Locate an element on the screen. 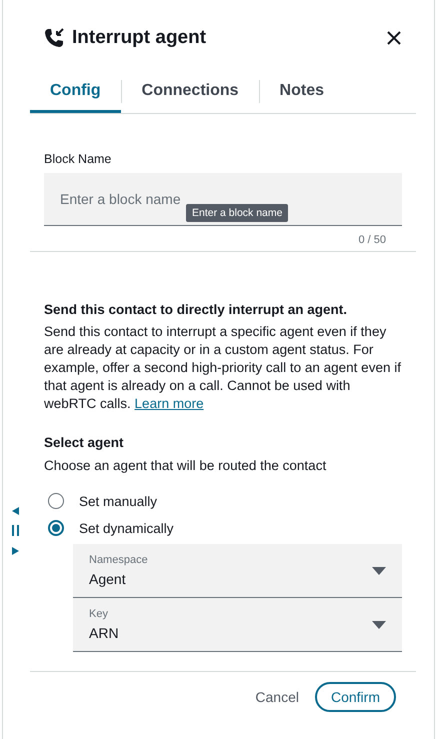 The image size is (439, 739). dropdown: Namespace Agent is located at coordinates (237, 571).